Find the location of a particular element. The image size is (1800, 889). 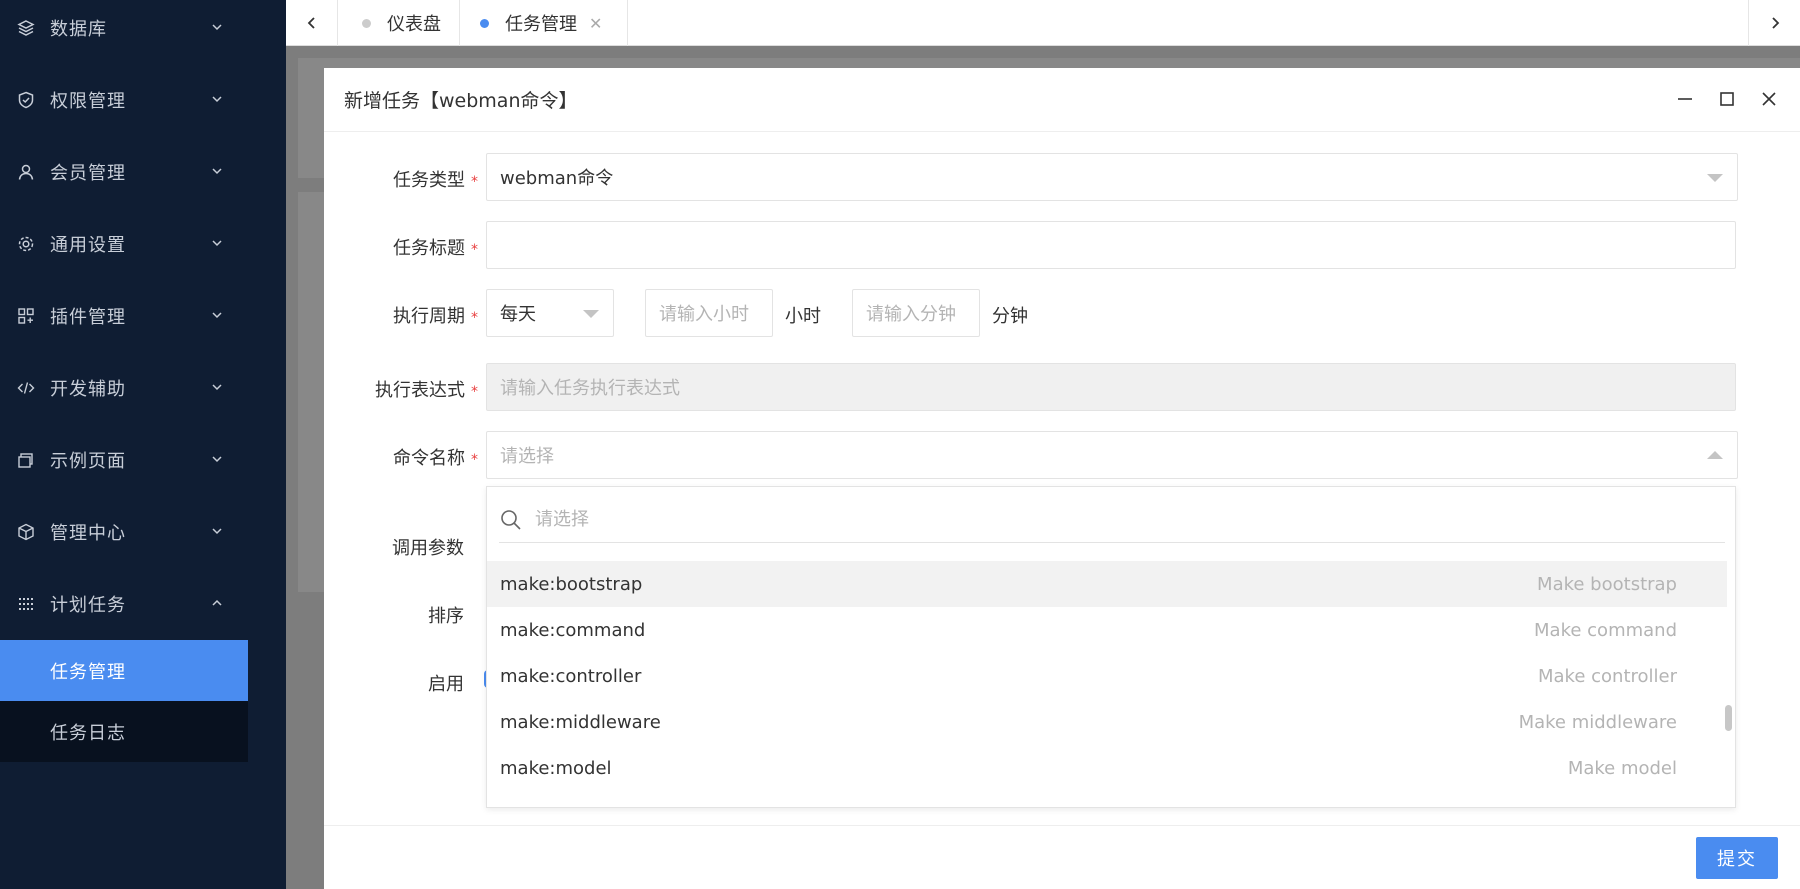

sidebar-item-admin-center: 管理中心 is located at coordinates (124, 532).